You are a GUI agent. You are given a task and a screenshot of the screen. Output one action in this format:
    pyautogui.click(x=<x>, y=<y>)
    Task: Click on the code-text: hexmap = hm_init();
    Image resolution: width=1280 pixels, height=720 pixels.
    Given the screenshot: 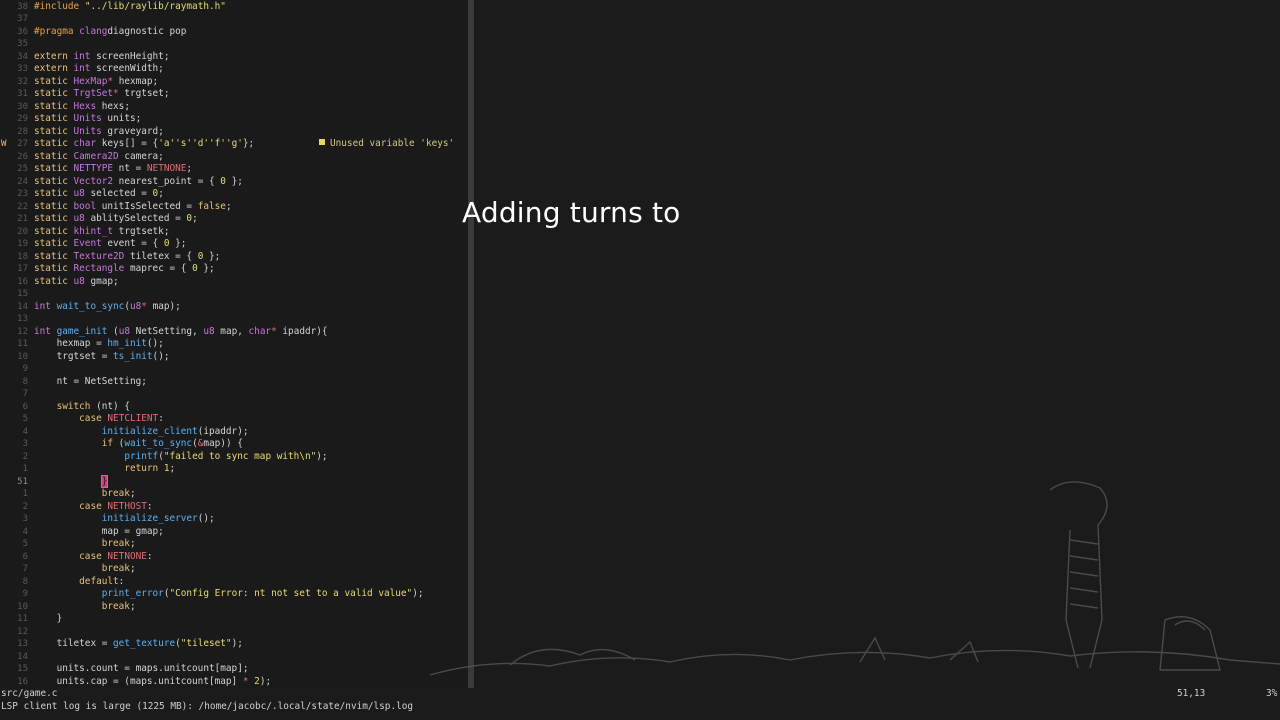 What is the action you would take?
    pyautogui.click(x=99, y=344)
    